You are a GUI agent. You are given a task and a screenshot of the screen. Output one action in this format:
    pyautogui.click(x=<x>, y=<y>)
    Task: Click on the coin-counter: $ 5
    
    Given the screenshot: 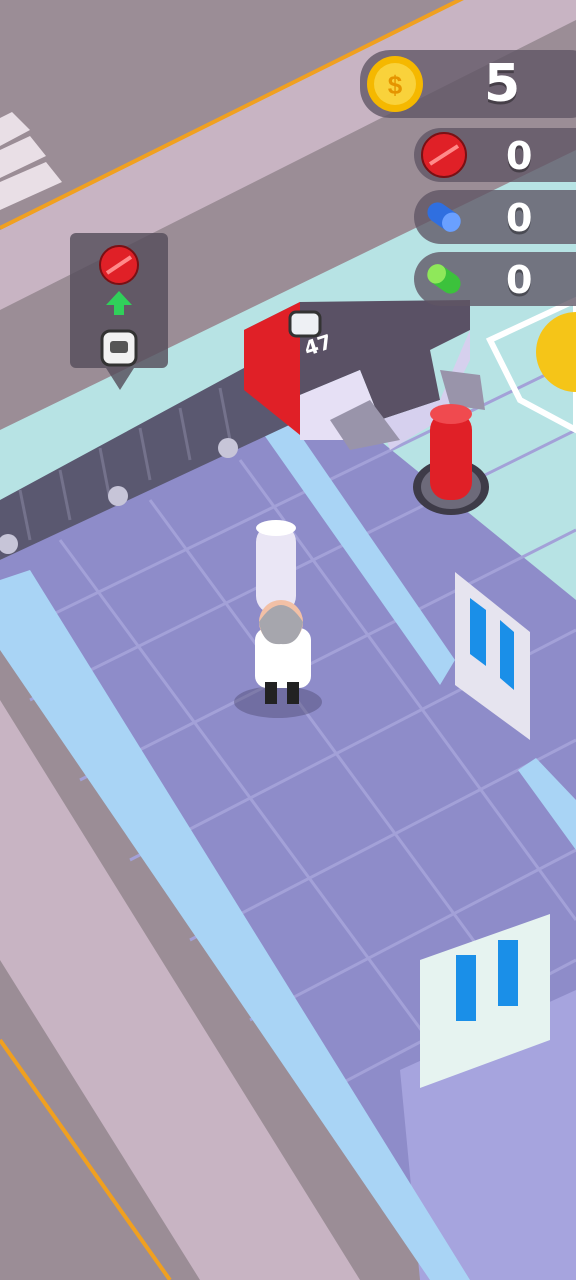 What is the action you would take?
    pyautogui.click(x=468, y=84)
    